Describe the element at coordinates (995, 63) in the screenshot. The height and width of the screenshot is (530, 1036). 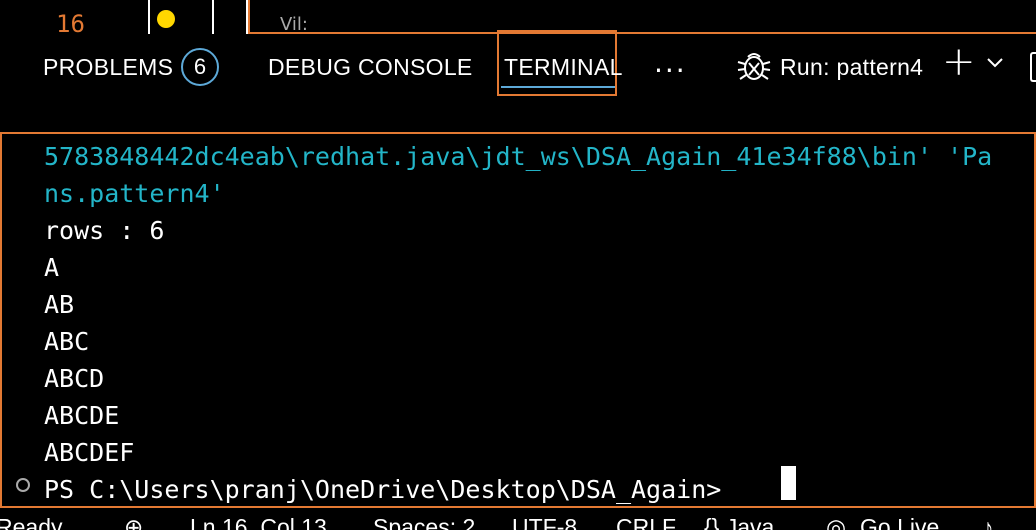
I see `chevron-down-icon` at that location.